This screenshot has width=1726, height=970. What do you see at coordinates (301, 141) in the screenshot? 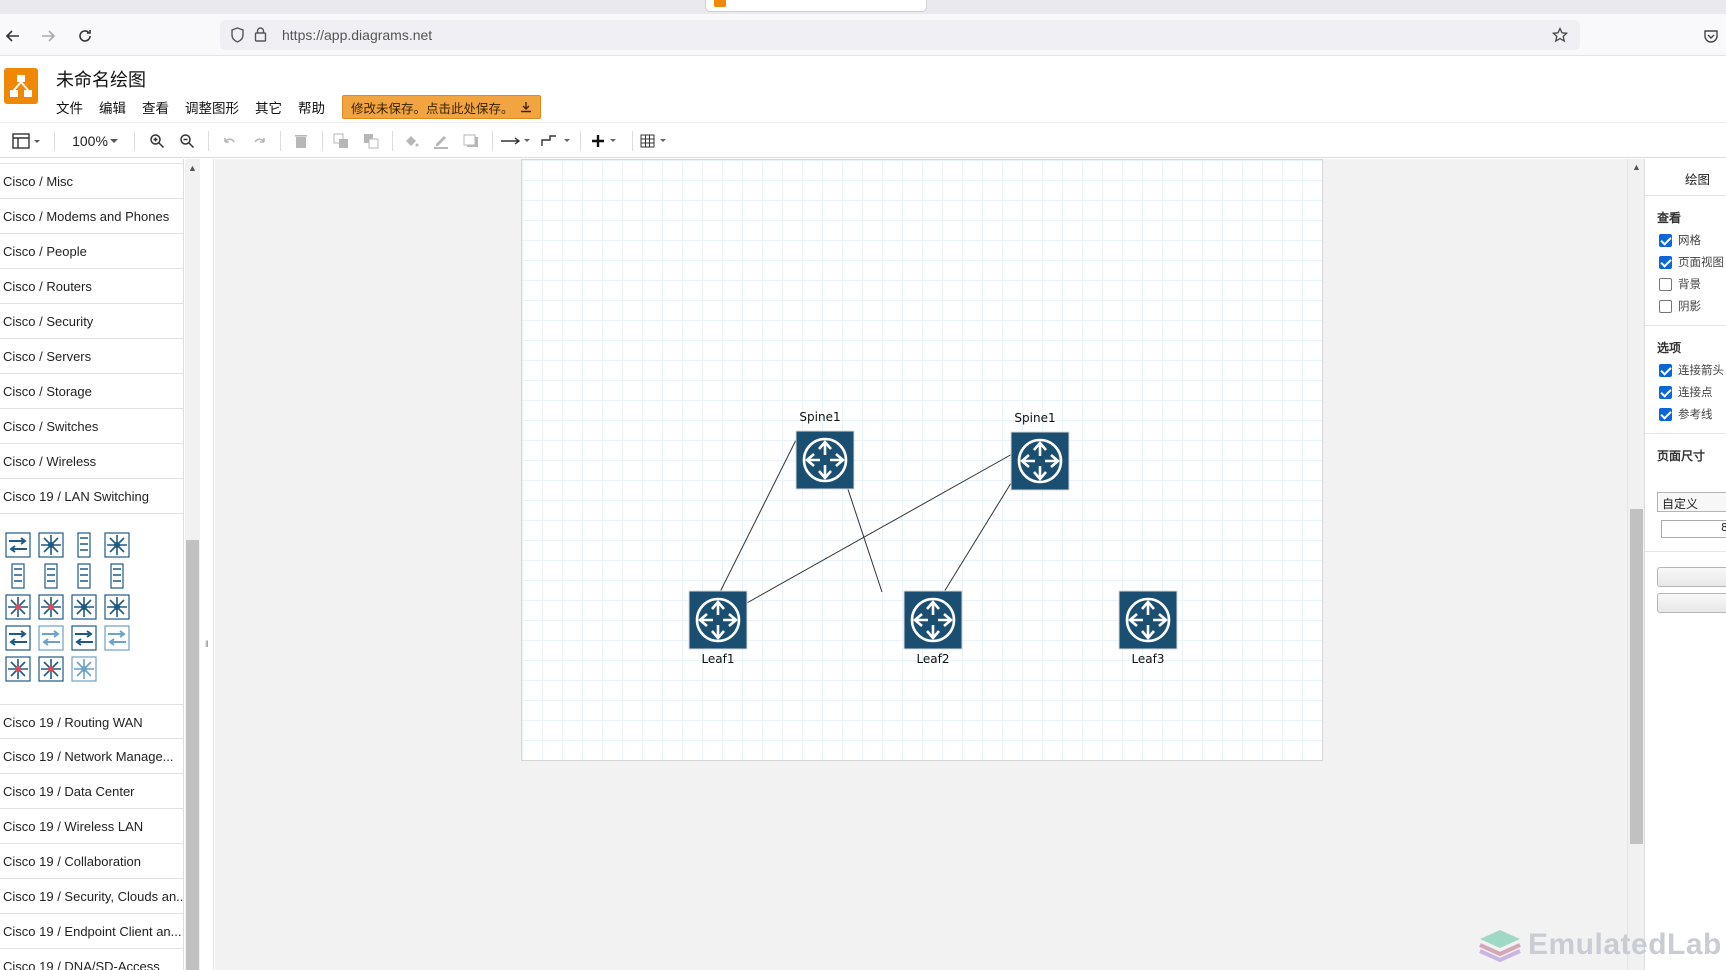
I see `delete-button` at bounding box center [301, 141].